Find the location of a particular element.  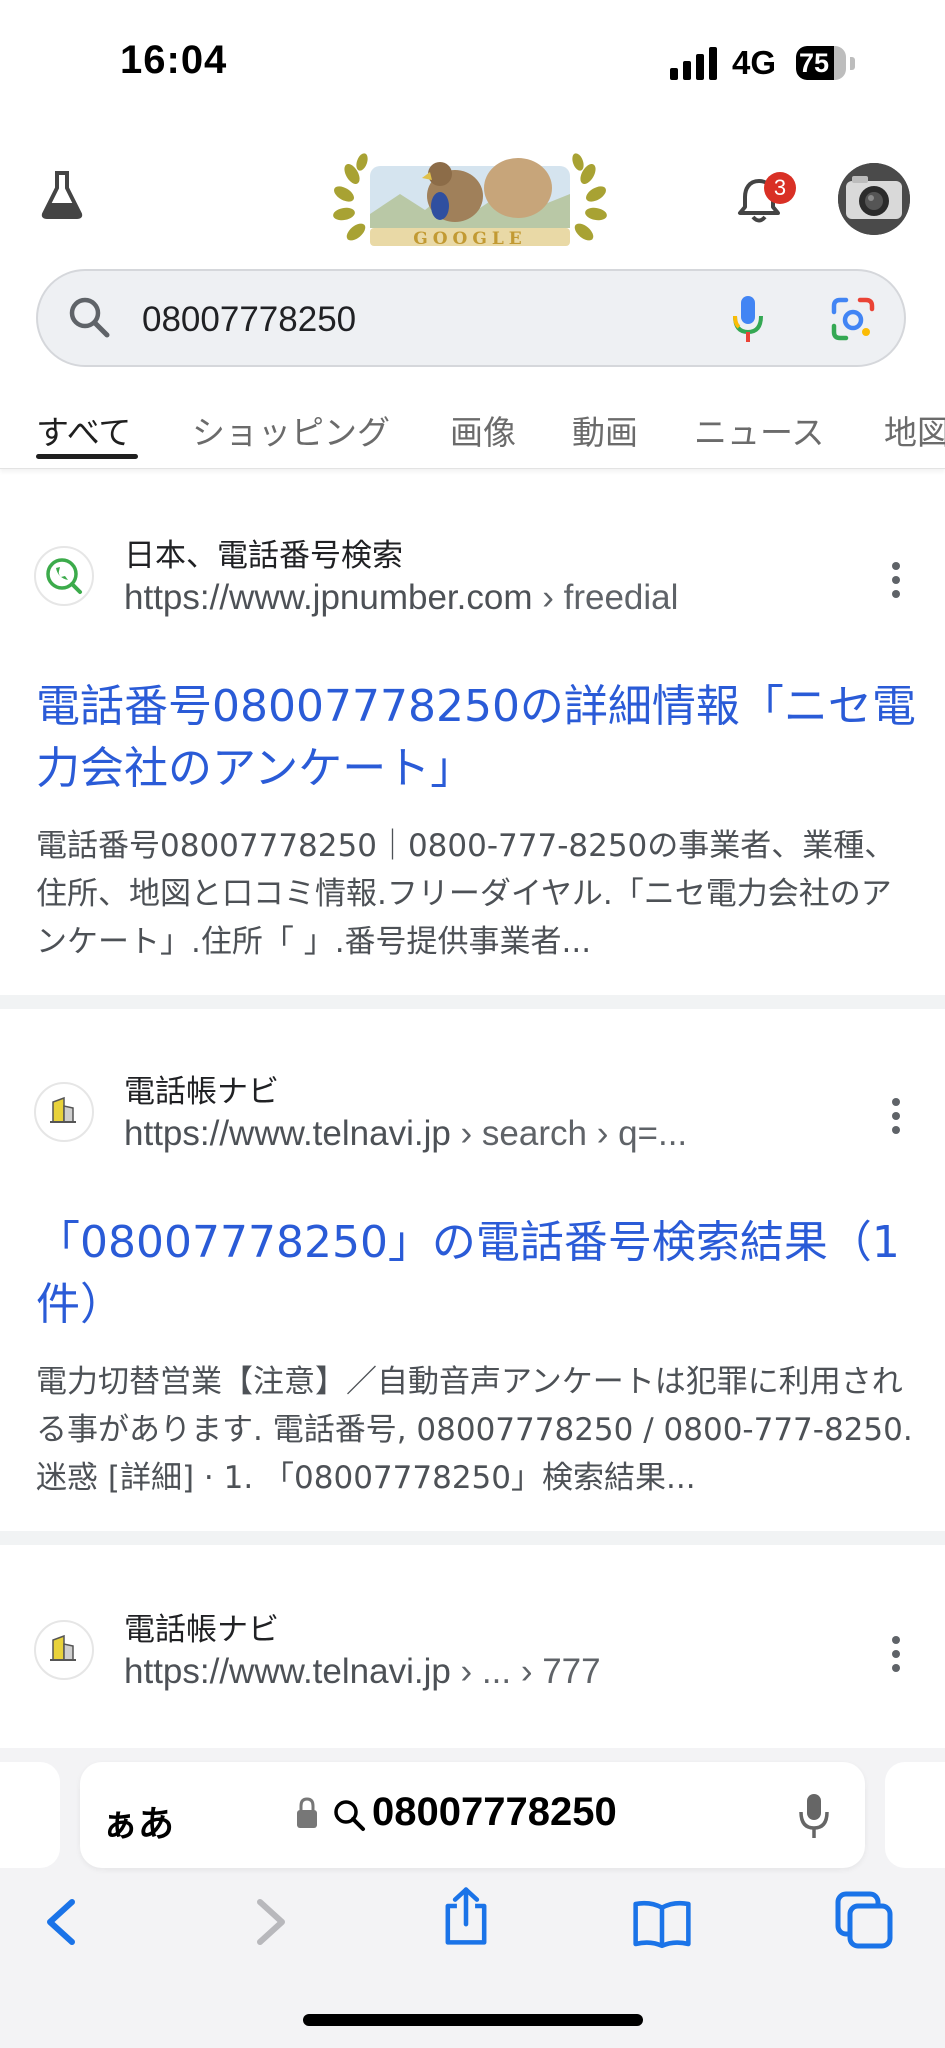

result-url-path: › ... › 777 is located at coordinates (525, 1671).